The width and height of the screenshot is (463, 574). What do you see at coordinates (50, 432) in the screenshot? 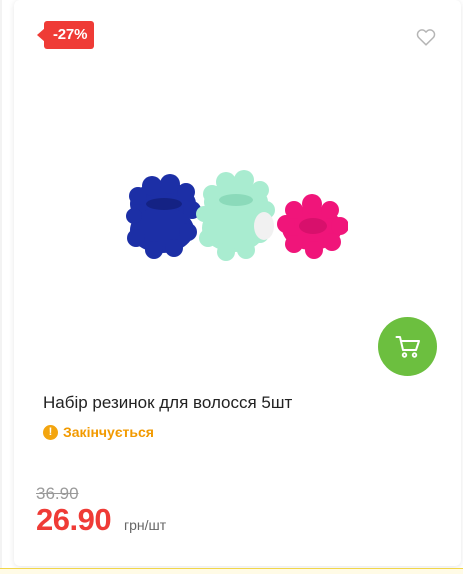
I see `exclamation-icon: !` at bounding box center [50, 432].